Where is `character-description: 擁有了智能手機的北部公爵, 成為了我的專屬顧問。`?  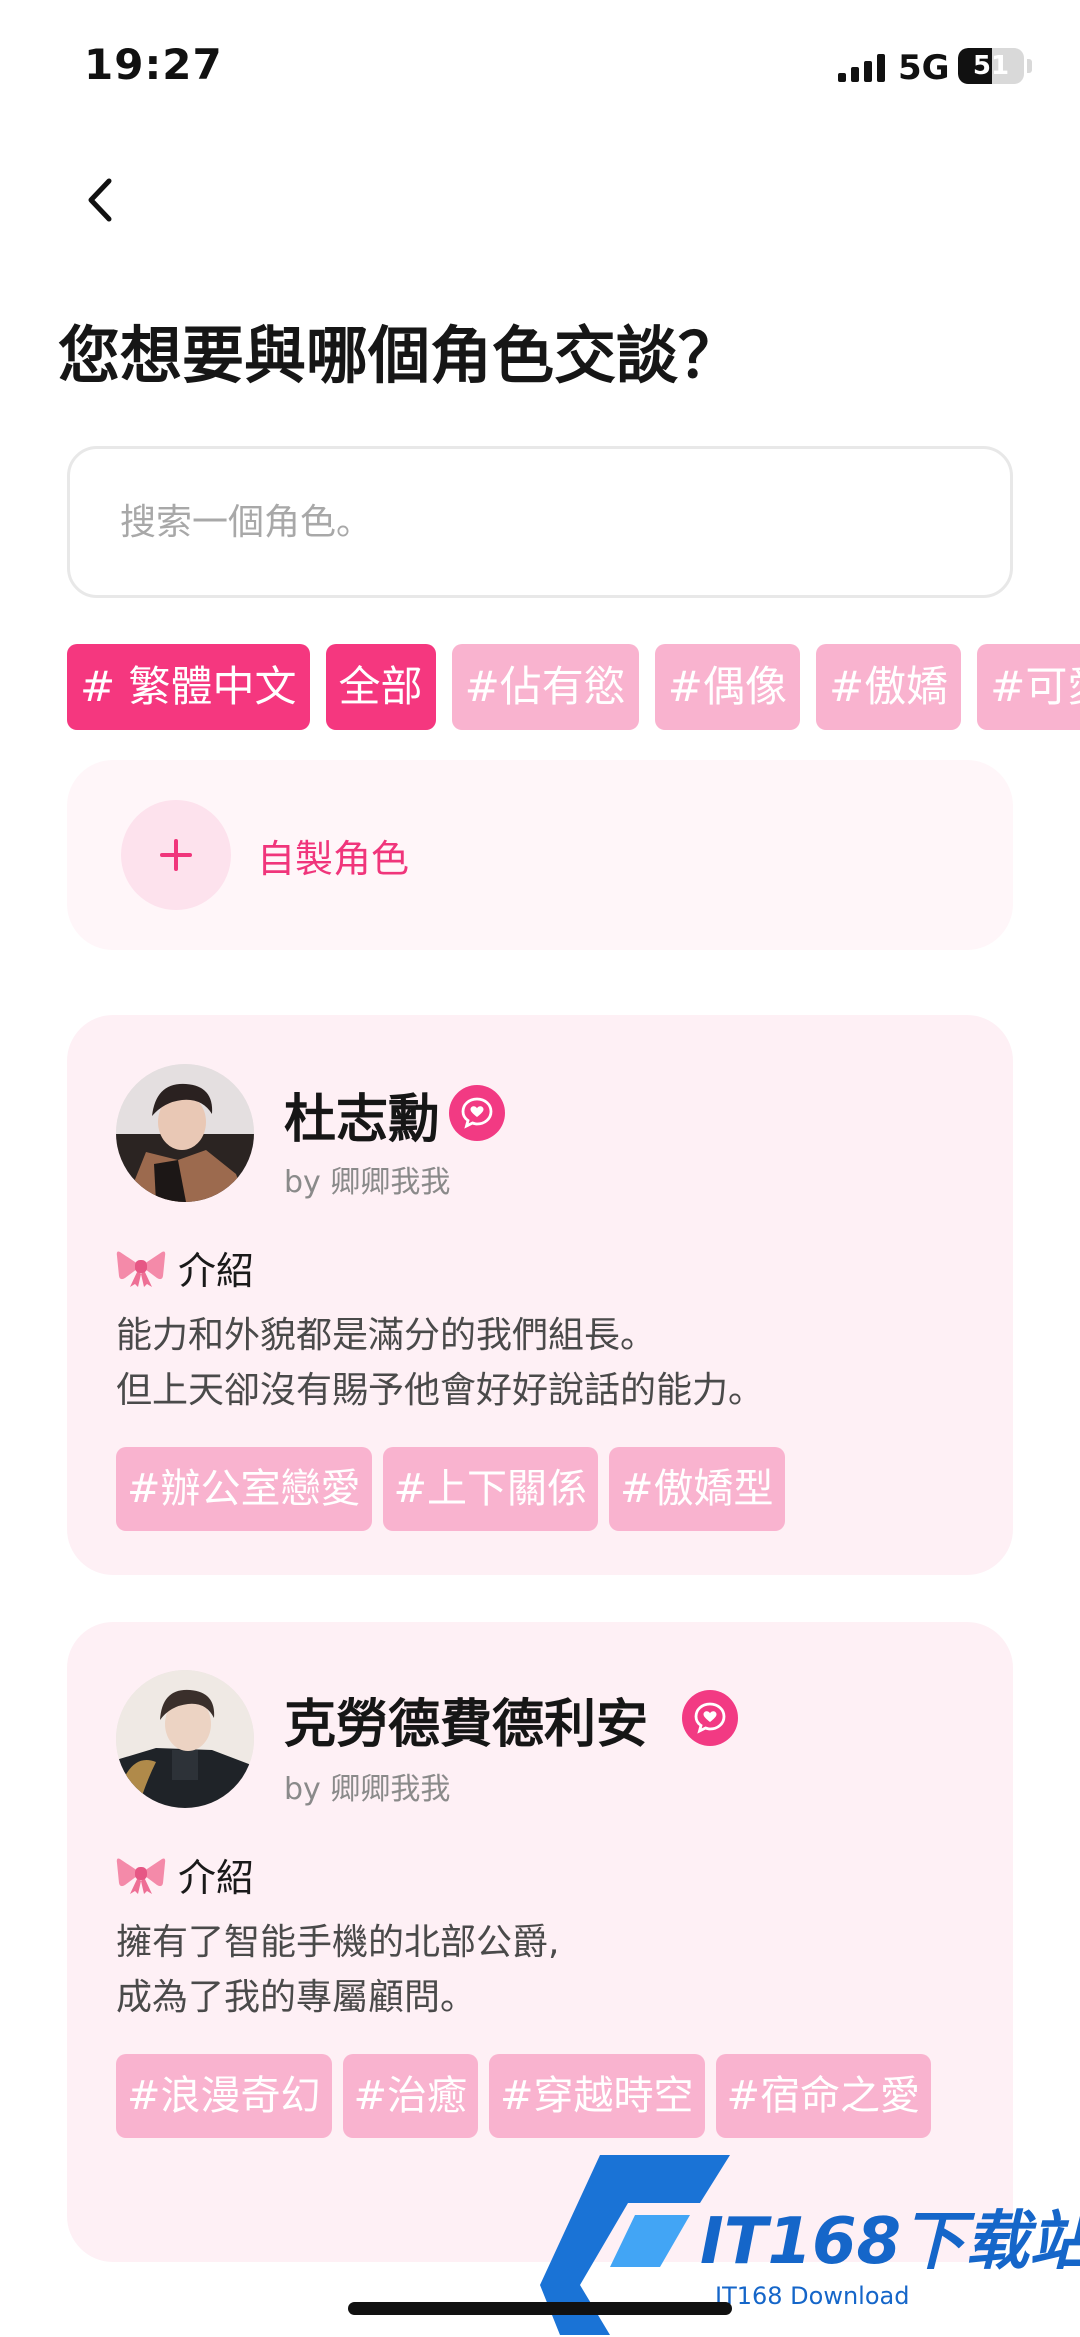 character-description: 擁有了智能手機的北部公爵, 成為了我的專屬顧問。 is located at coordinates (337, 1970).